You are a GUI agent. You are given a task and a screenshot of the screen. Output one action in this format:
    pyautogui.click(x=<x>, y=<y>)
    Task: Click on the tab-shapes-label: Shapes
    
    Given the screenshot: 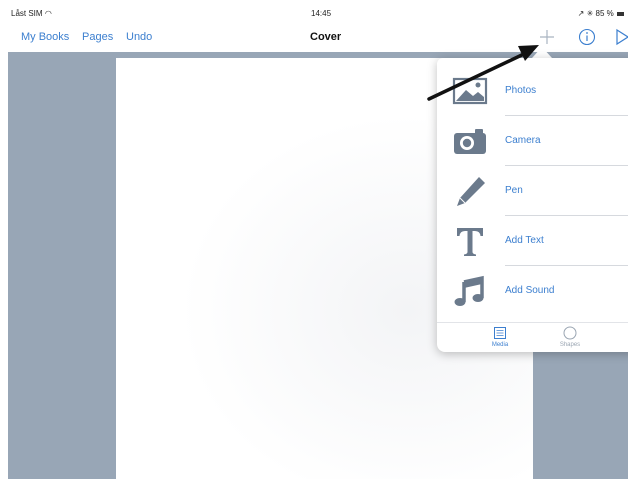 What is the action you would take?
    pyautogui.click(x=570, y=345)
    